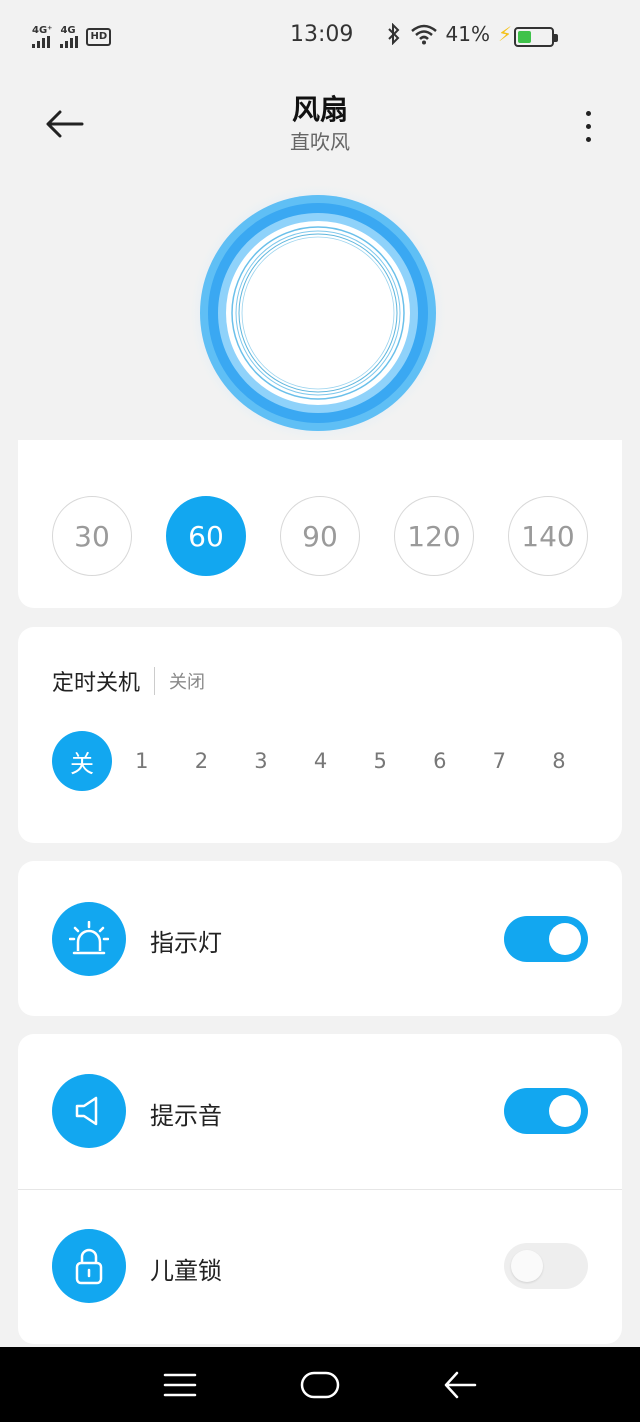 Image resolution: width=640 pixels, height=1422 pixels. What do you see at coordinates (320, 1266) in the screenshot?
I see `setting-row-child-lock: 儿童锁` at bounding box center [320, 1266].